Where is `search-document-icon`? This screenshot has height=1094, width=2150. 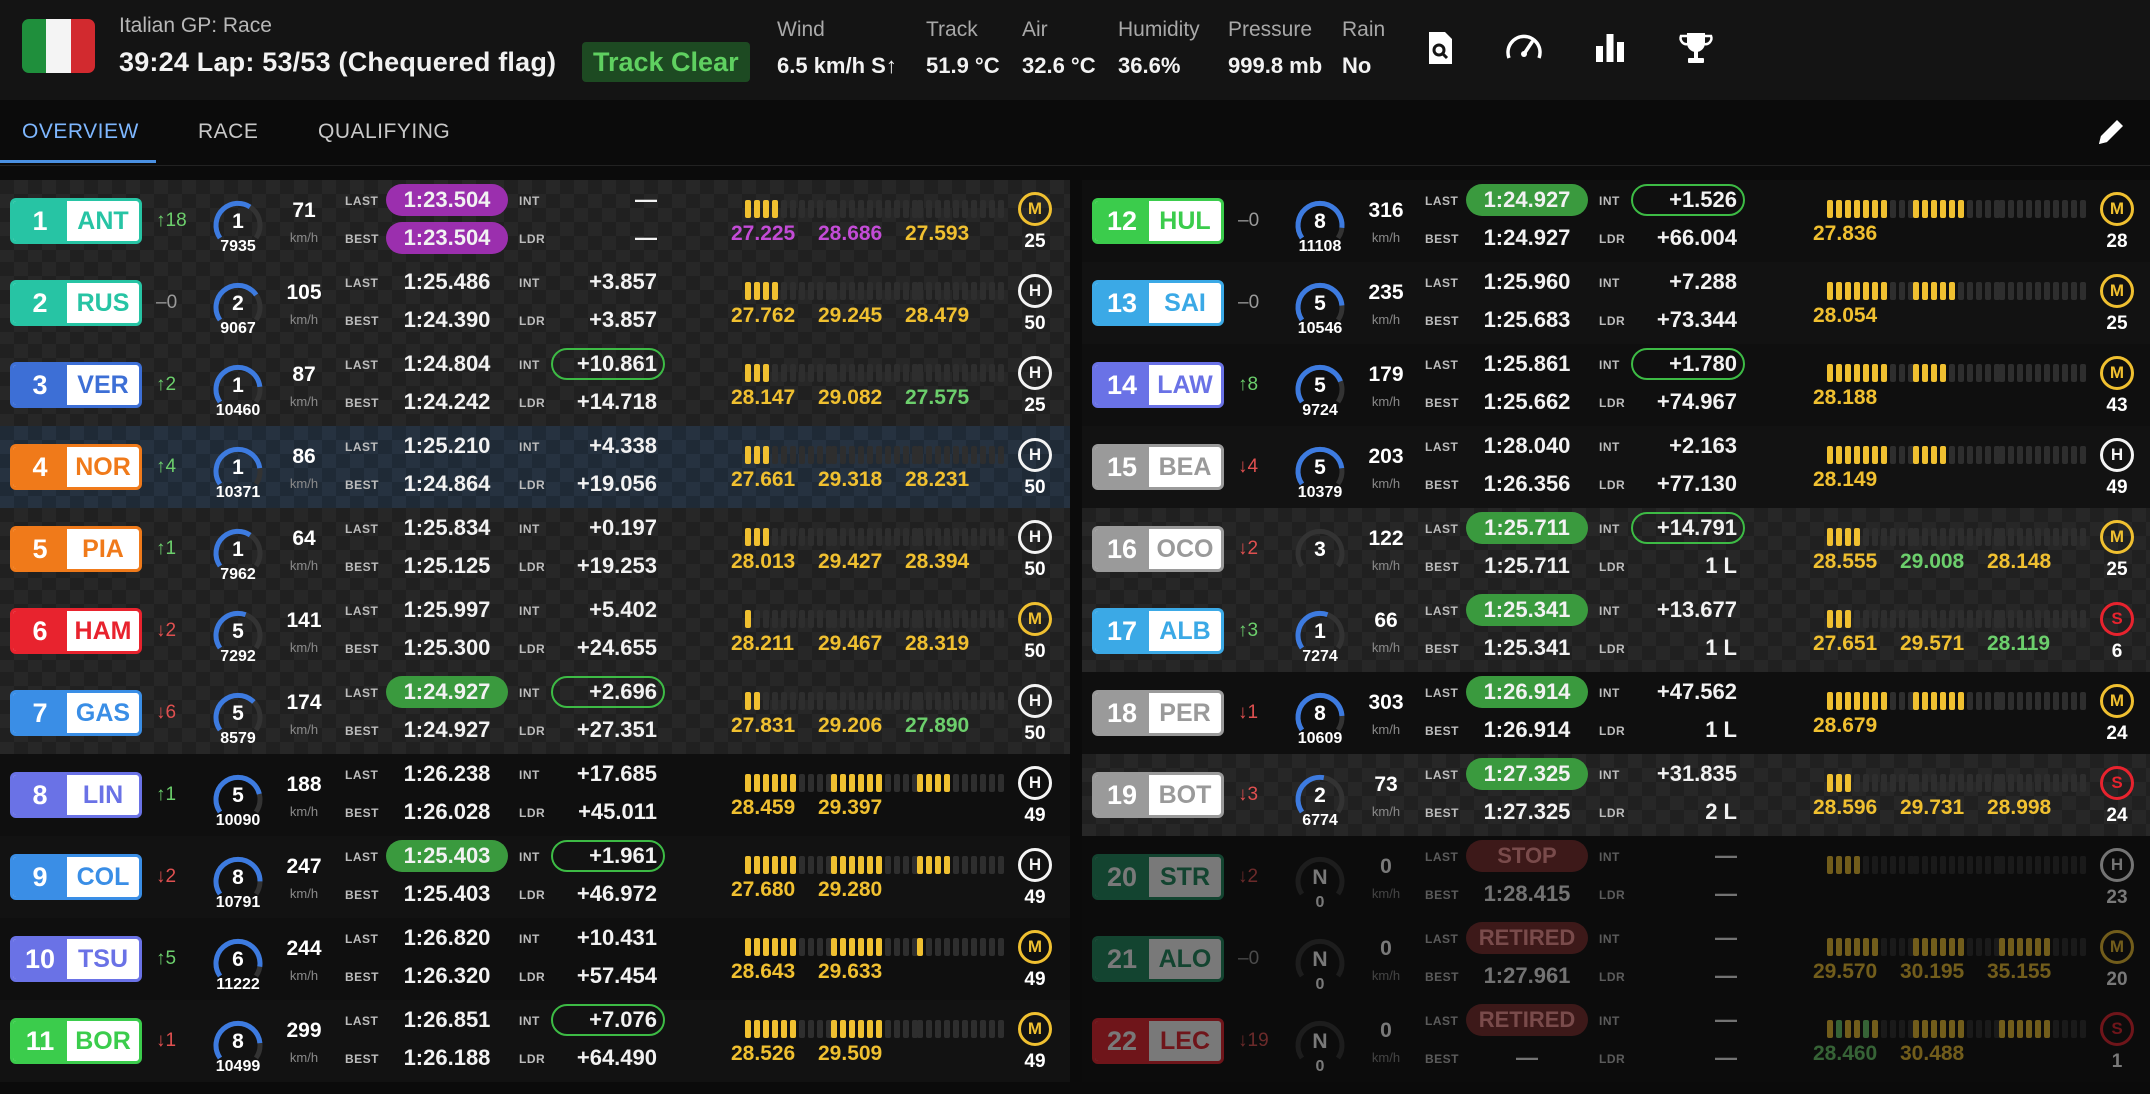 search-document-icon is located at coordinates (1440, 48).